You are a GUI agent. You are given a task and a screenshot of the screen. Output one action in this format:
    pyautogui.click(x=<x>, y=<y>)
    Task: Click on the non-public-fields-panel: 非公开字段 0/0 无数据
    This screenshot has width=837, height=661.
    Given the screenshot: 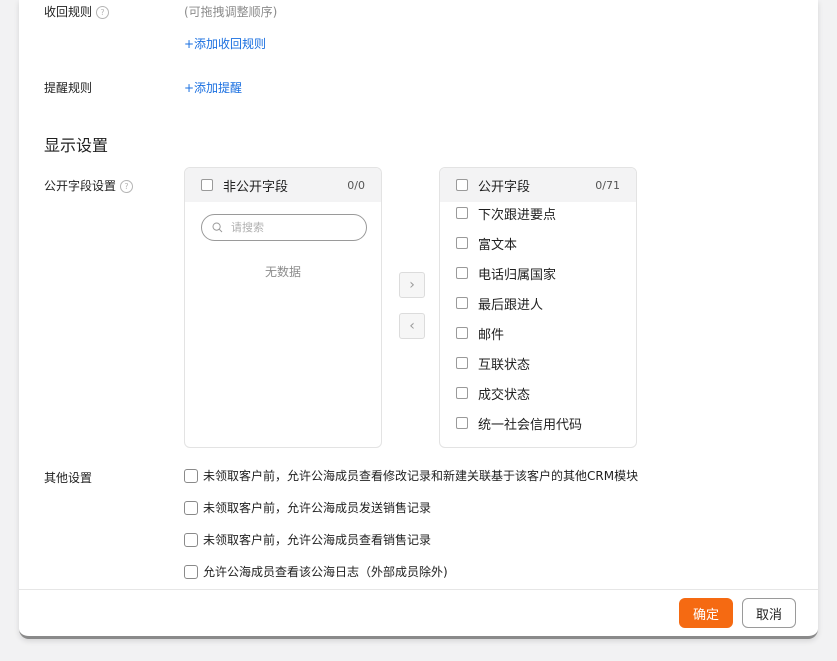 What is the action you would take?
    pyautogui.click(x=283, y=307)
    